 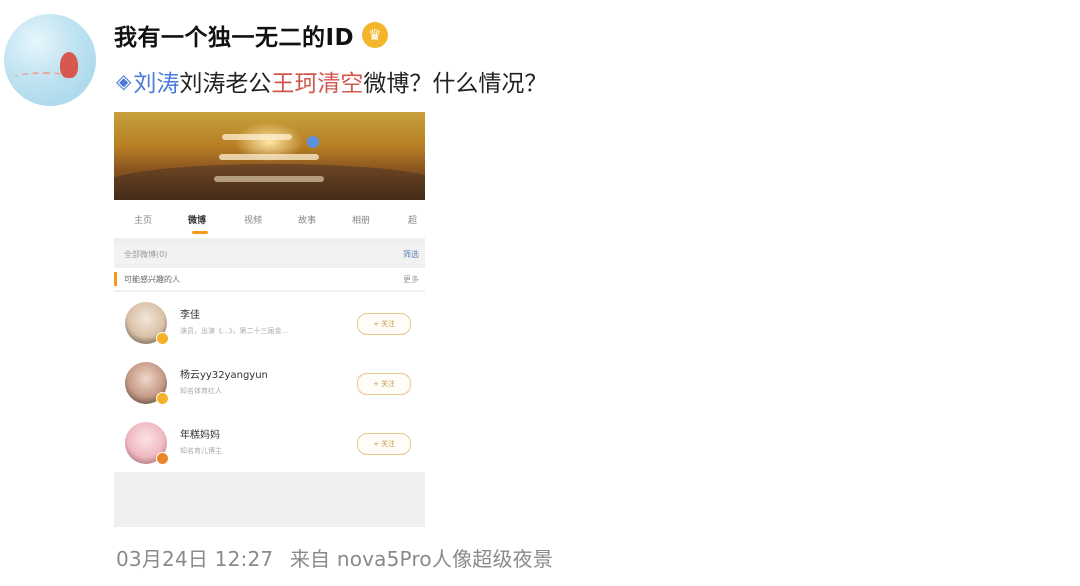 What do you see at coordinates (194, 559) in the screenshot?
I see `post-timestamp: 03月24日 12:27` at bounding box center [194, 559].